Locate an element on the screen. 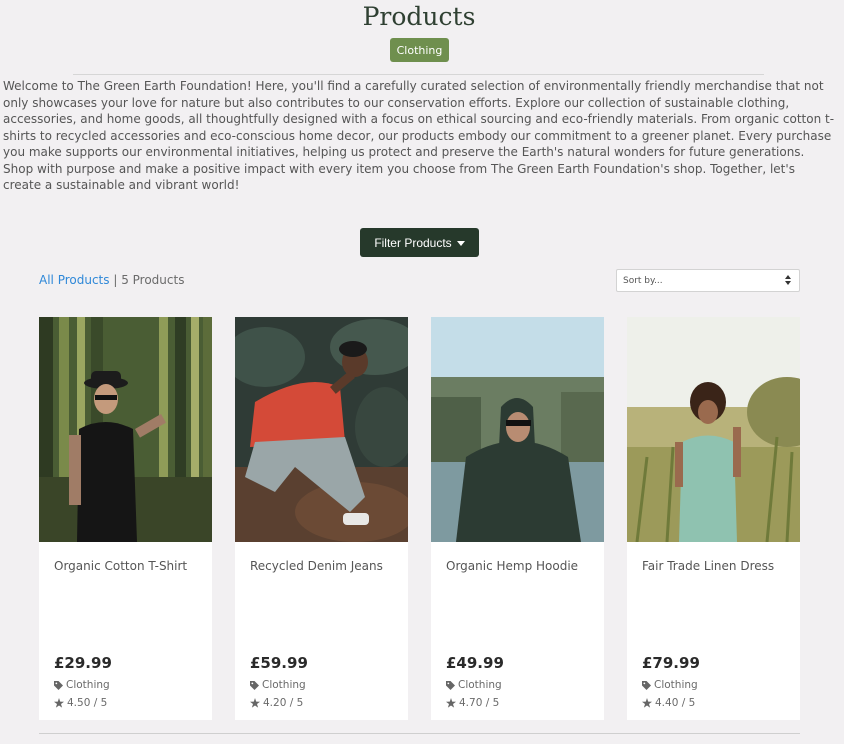  product-rating: 4.20 / 5 is located at coordinates (276, 703).